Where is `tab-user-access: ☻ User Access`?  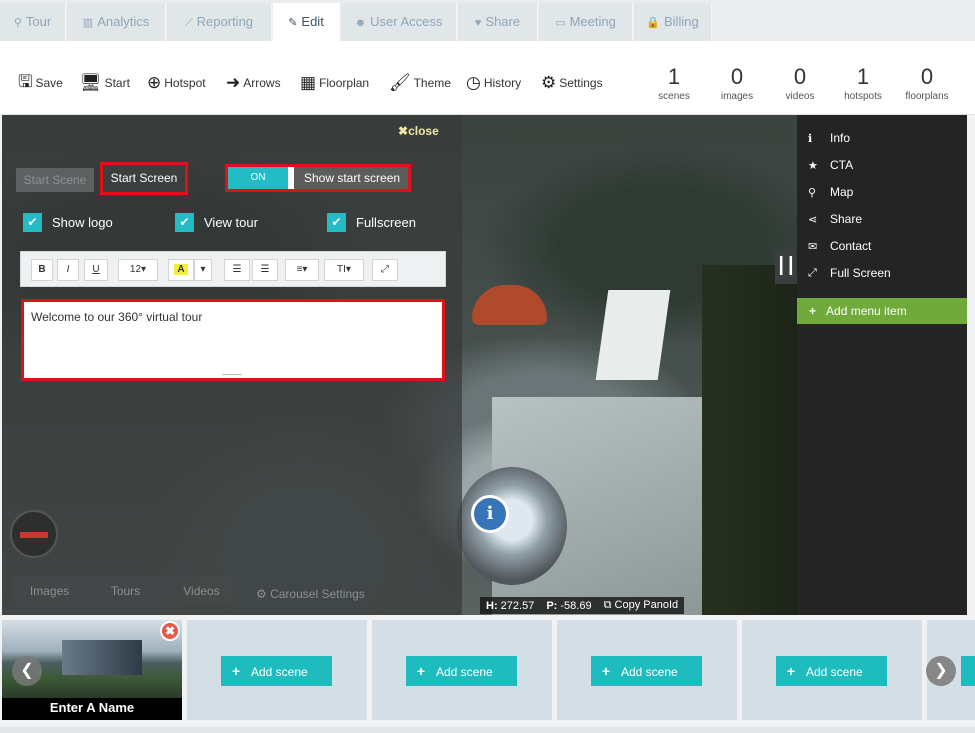
tab-user-access: ☻ User Access is located at coordinates (399, 22).